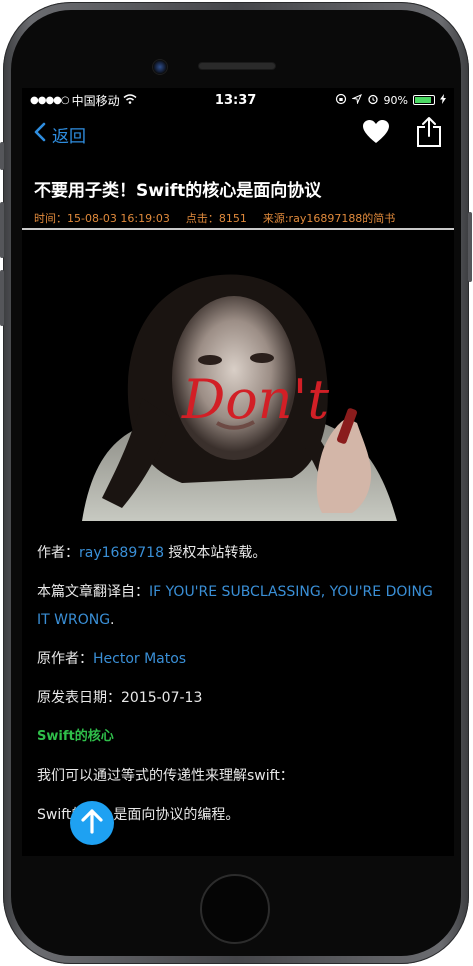 The height and width of the screenshot is (966, 473). Describe the element at coordinates (40, 134) in the screenshot. I see `chevron-left-icon` at that location.